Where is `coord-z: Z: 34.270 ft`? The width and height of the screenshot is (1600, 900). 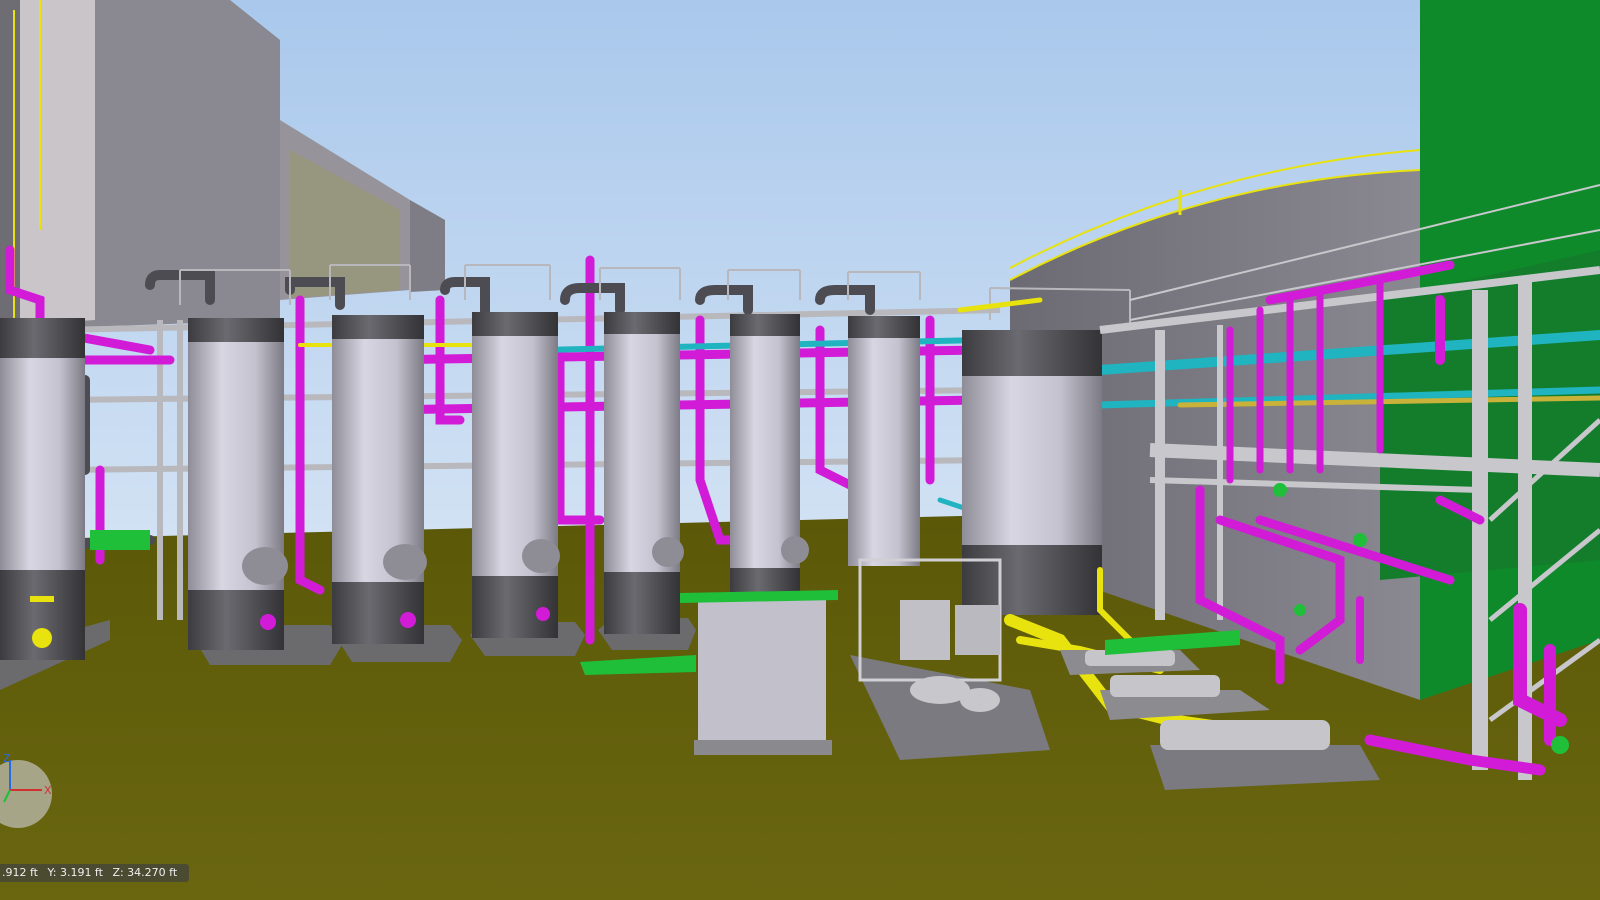 coord-z: Z: 34.270 ft is located at coordinates (145, 872).